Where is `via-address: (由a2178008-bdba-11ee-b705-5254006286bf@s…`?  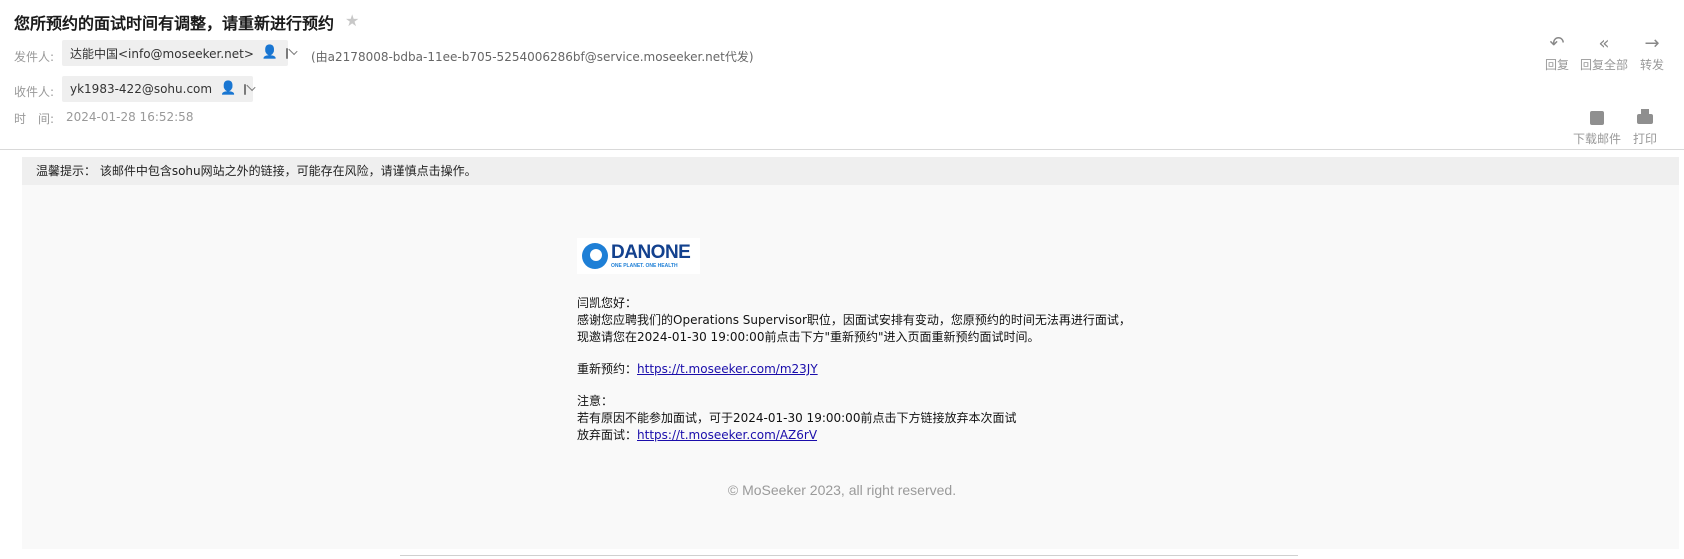
via-address: (由a2178008-bdba-11ee-b705-5254006286bf@s… is located at coordinates (532, 57).